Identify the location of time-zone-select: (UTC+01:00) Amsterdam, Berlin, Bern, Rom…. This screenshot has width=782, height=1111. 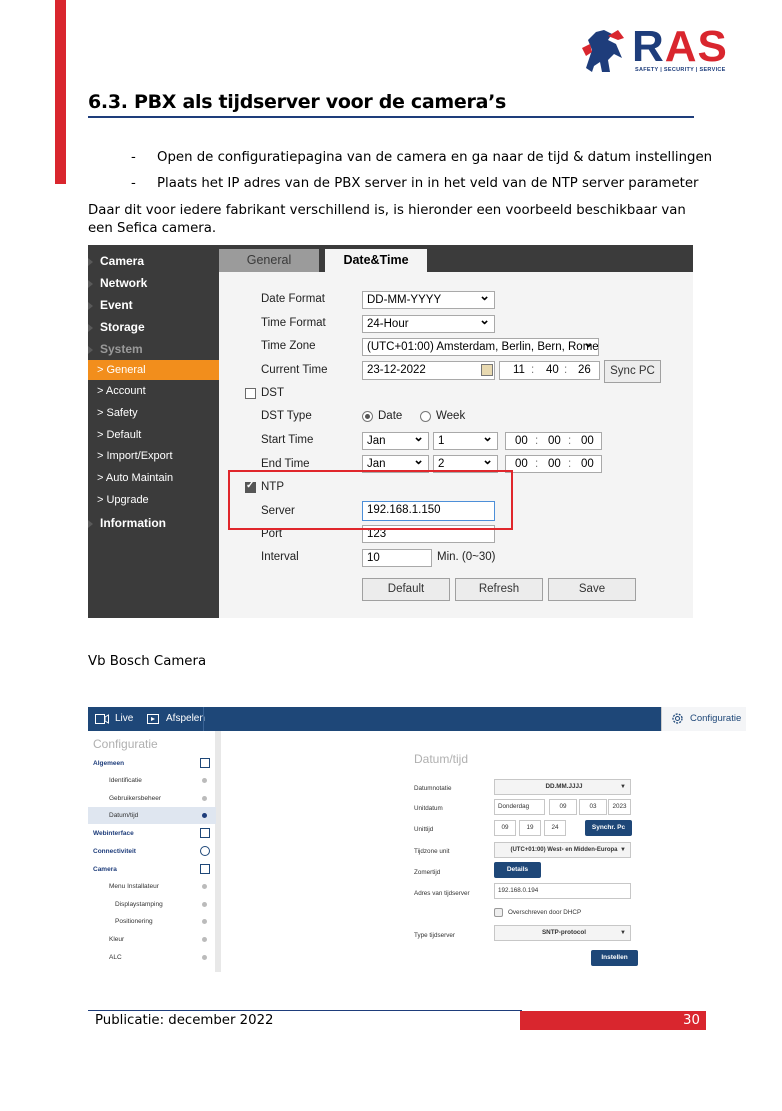
(480, 347).